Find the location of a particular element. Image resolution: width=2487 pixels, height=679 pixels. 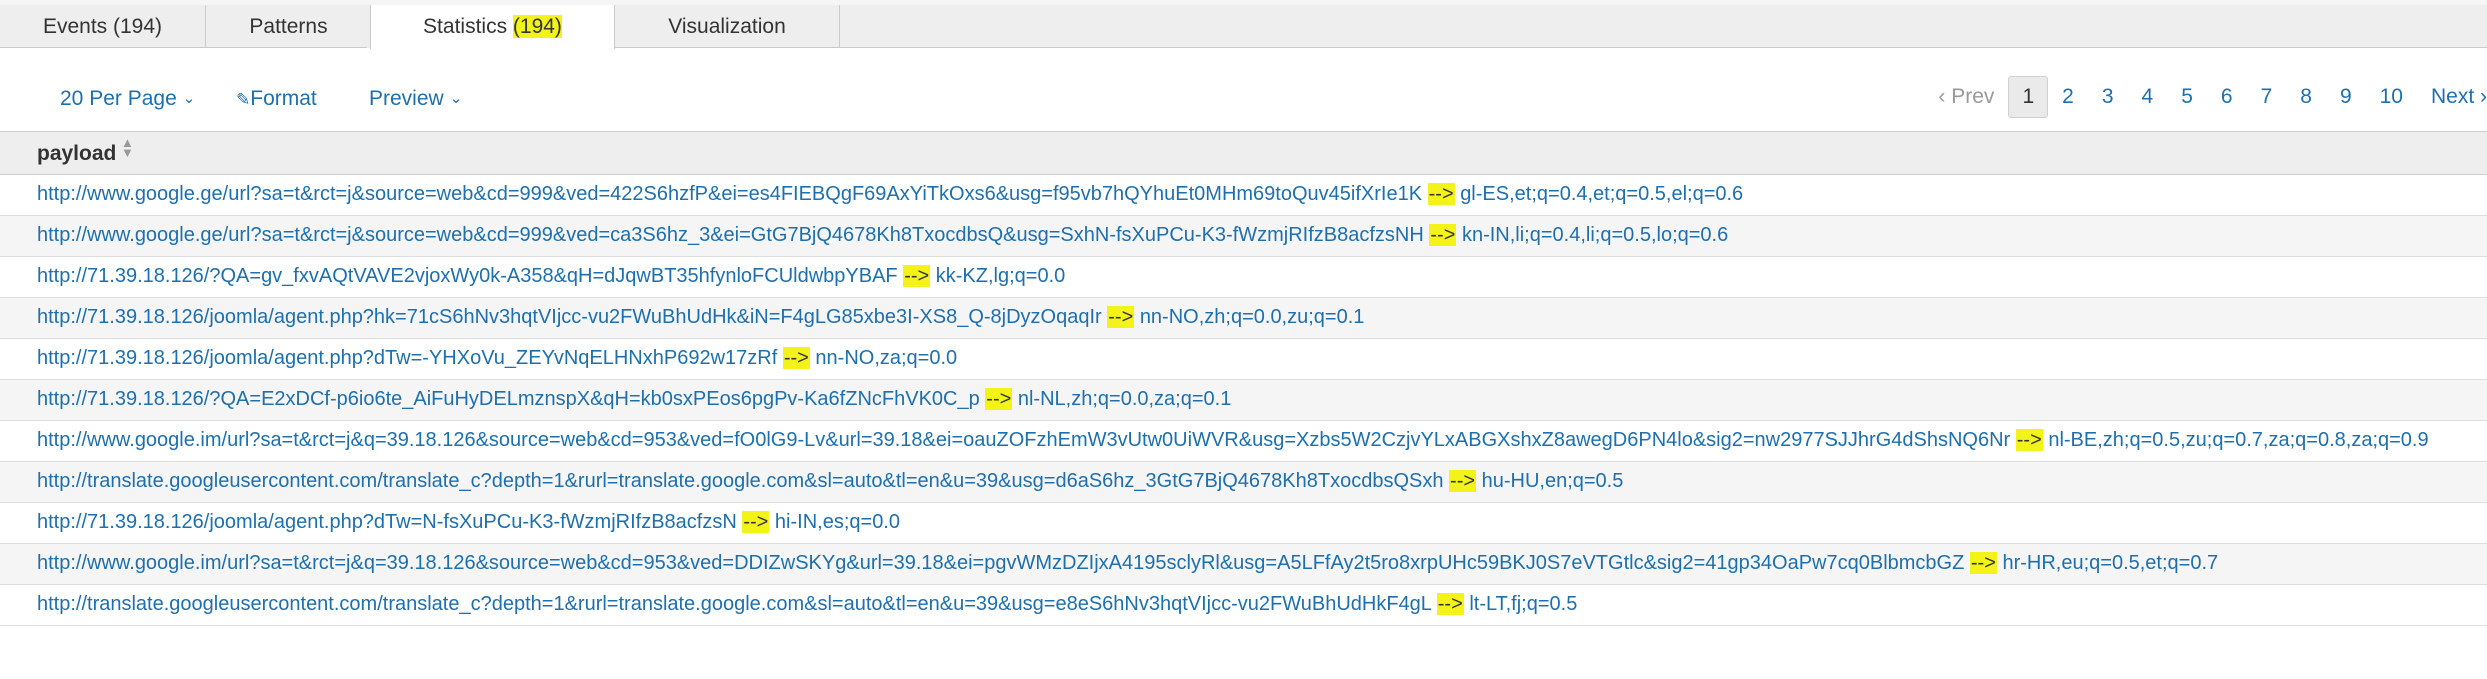

payload-language: nl-NL,zh;q=0.0,za;q=0.1 is located at coordinates (1124, 399).